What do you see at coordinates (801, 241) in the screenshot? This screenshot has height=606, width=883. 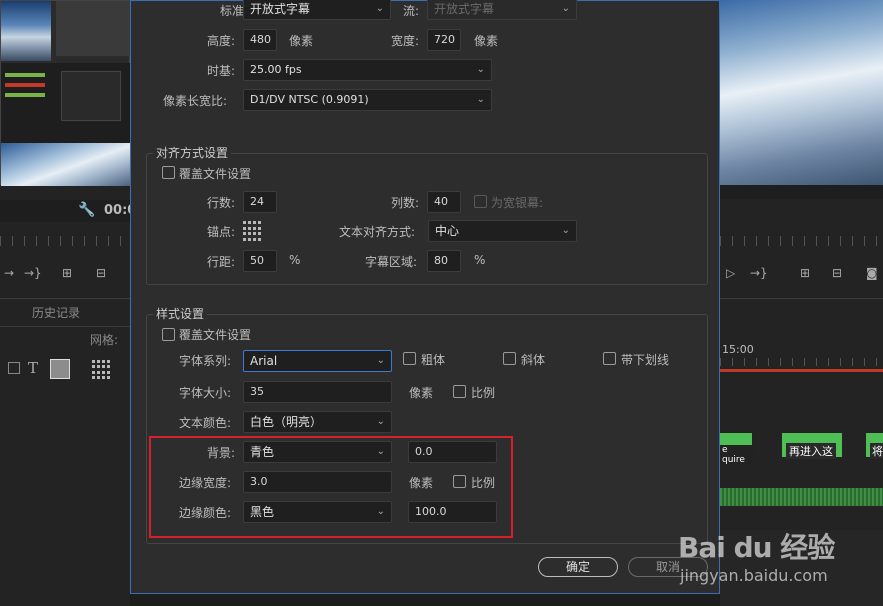 I see `right-ruler` at bounding box center [801, 241].